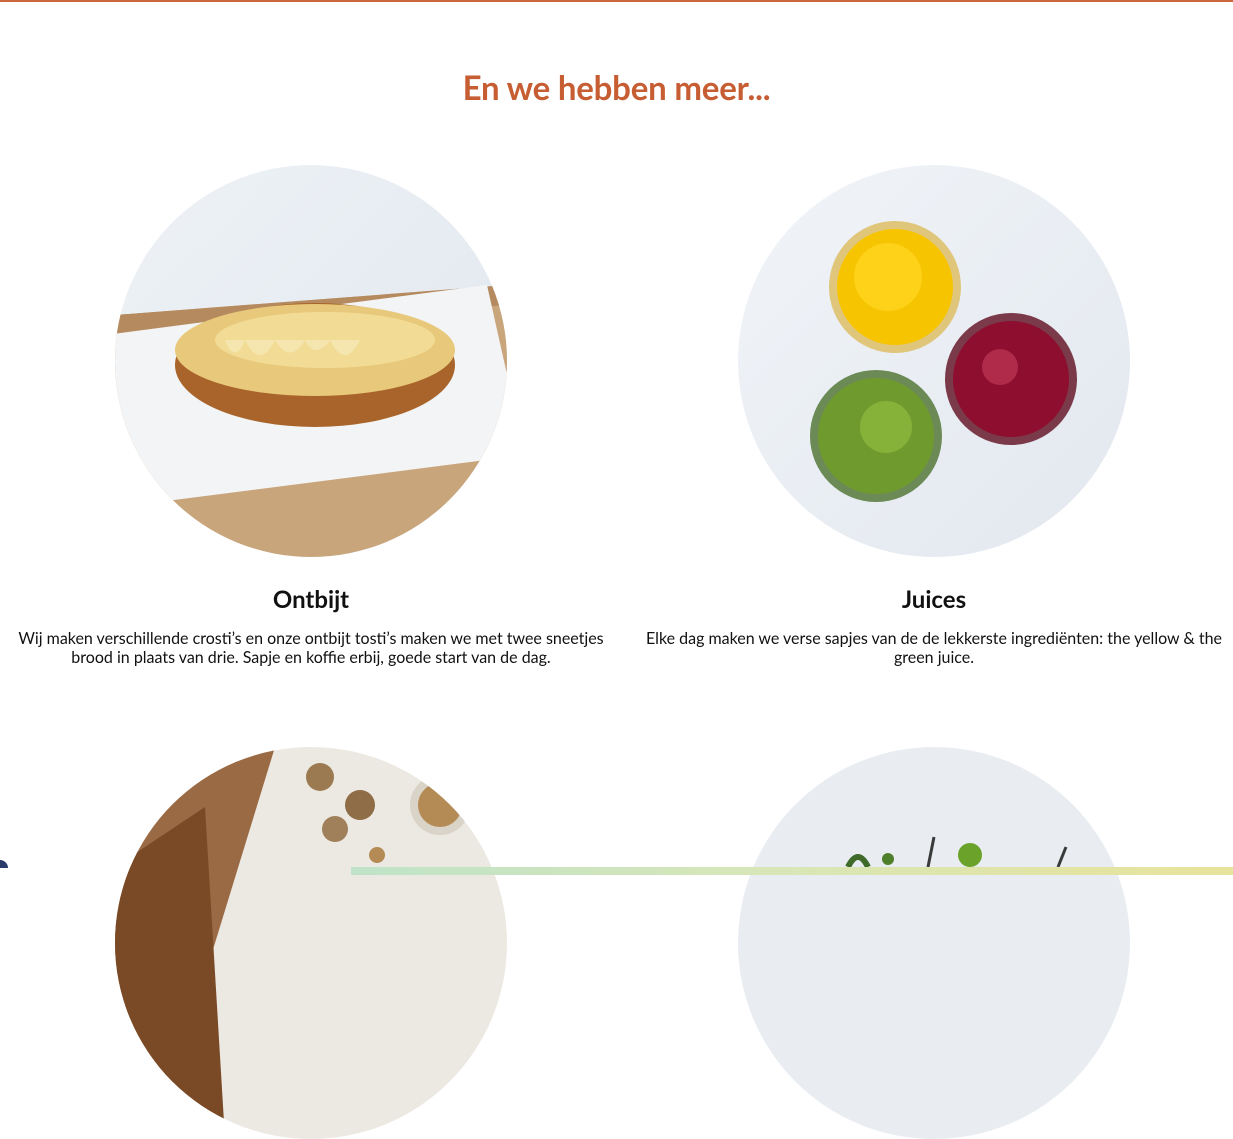 This screenshot has height=1139, width=1233. I want to click on bottom-banner-strip, so click(792, 871).